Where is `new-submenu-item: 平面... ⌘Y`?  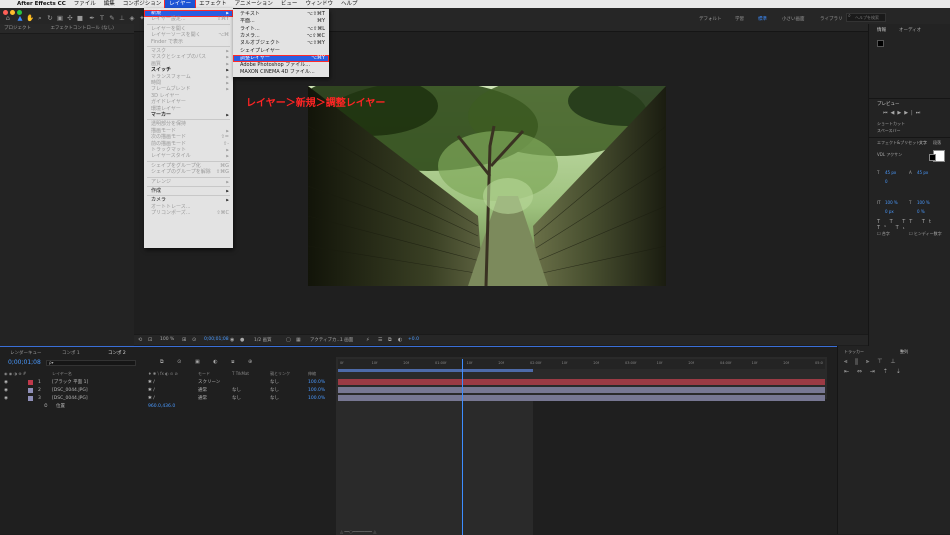
new-submenu-item: 平面... ⌘Y is located at coordinates (281, 21).